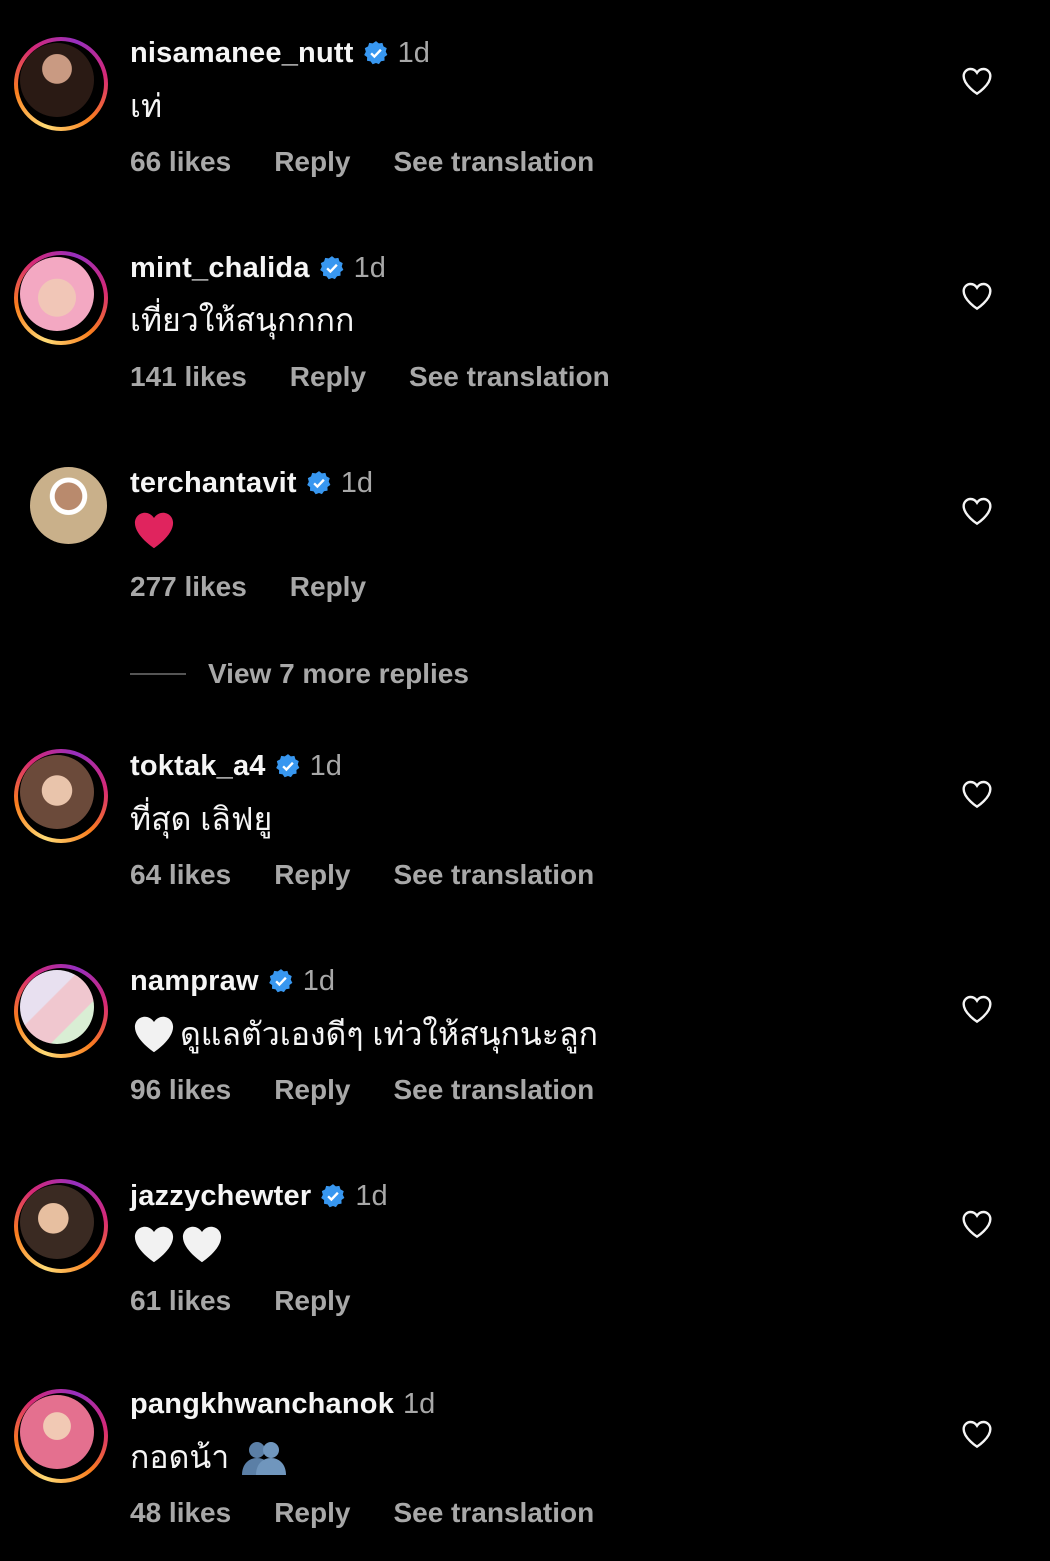 Image resolution: width=1050 pixels, height=1561 pixels. What do you see at coordinates (213, 483) in the screenshot?
I see `username: terchantavit` at bounding box center [213, 483].